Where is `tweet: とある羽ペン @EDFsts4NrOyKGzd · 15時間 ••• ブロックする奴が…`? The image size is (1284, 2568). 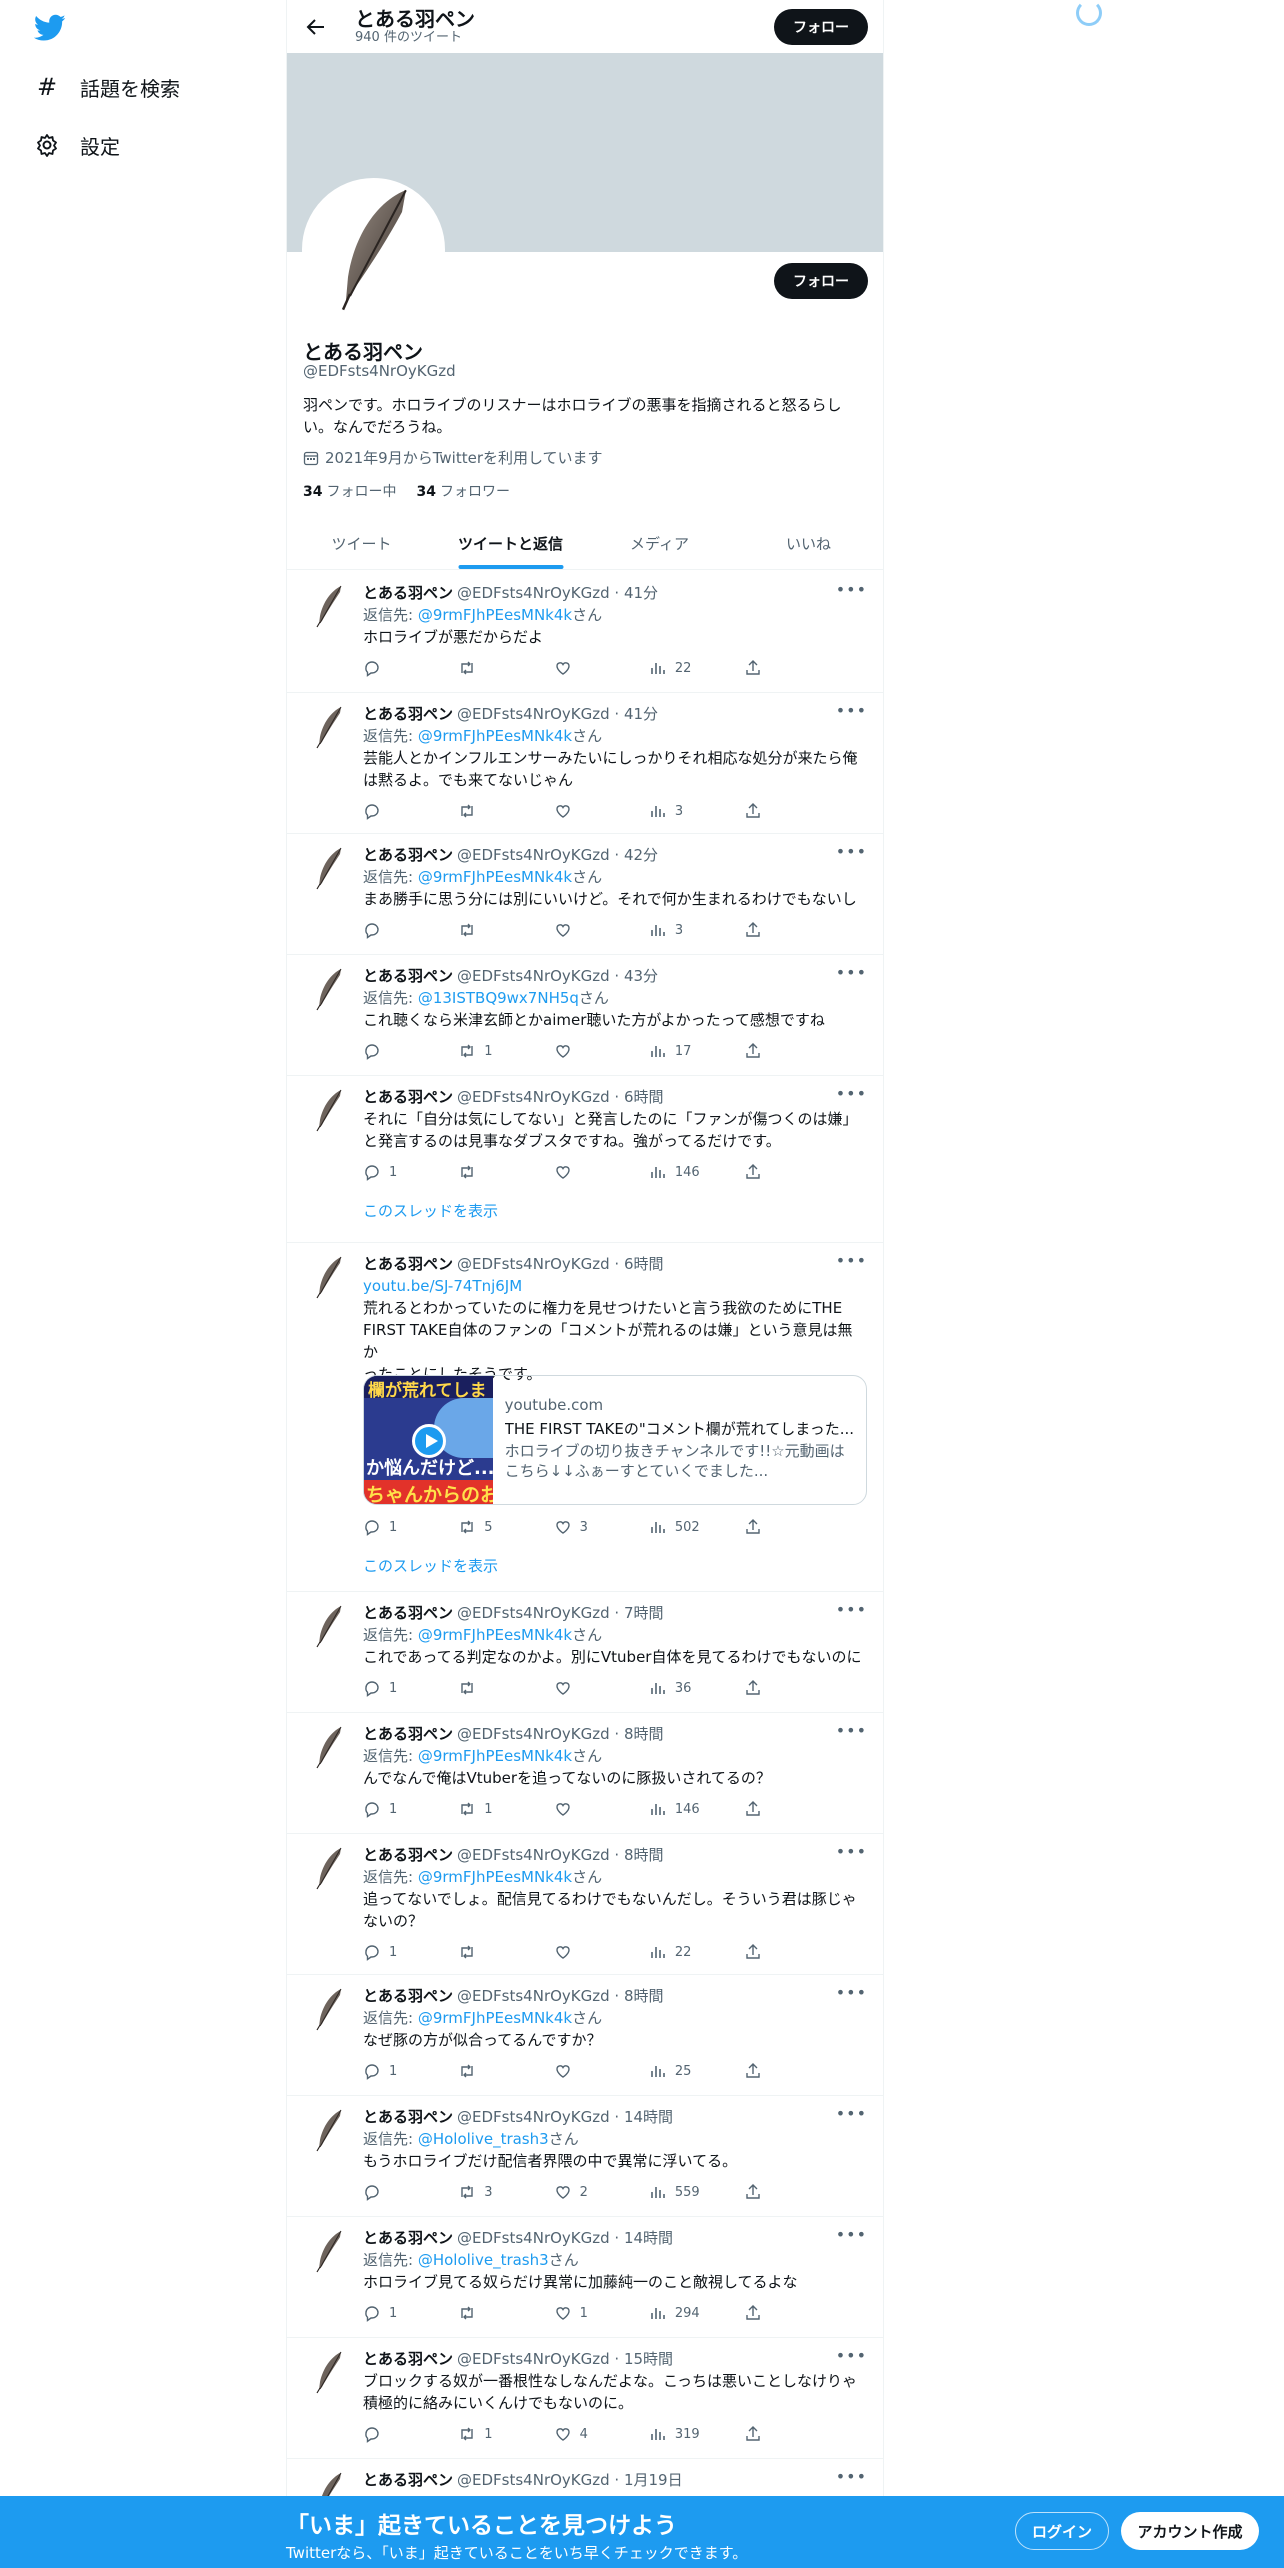 tweet: とある羽ペン @EDFsts4NrOyKGzd · 15時間 ••• ブロックする奴が… is located at coordinates (585, 2398).